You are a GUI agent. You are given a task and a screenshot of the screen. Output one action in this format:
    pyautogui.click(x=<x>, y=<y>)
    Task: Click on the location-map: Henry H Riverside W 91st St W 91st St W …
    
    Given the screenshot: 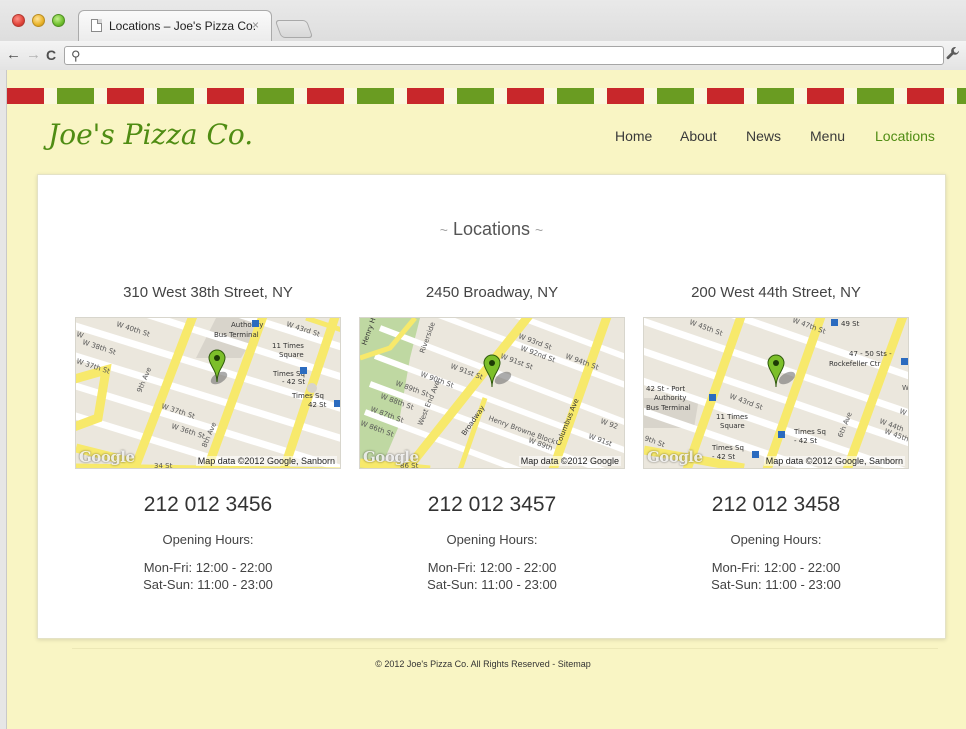 What is the action you would take?
    pyautogui.click(x=492, y=393)
    